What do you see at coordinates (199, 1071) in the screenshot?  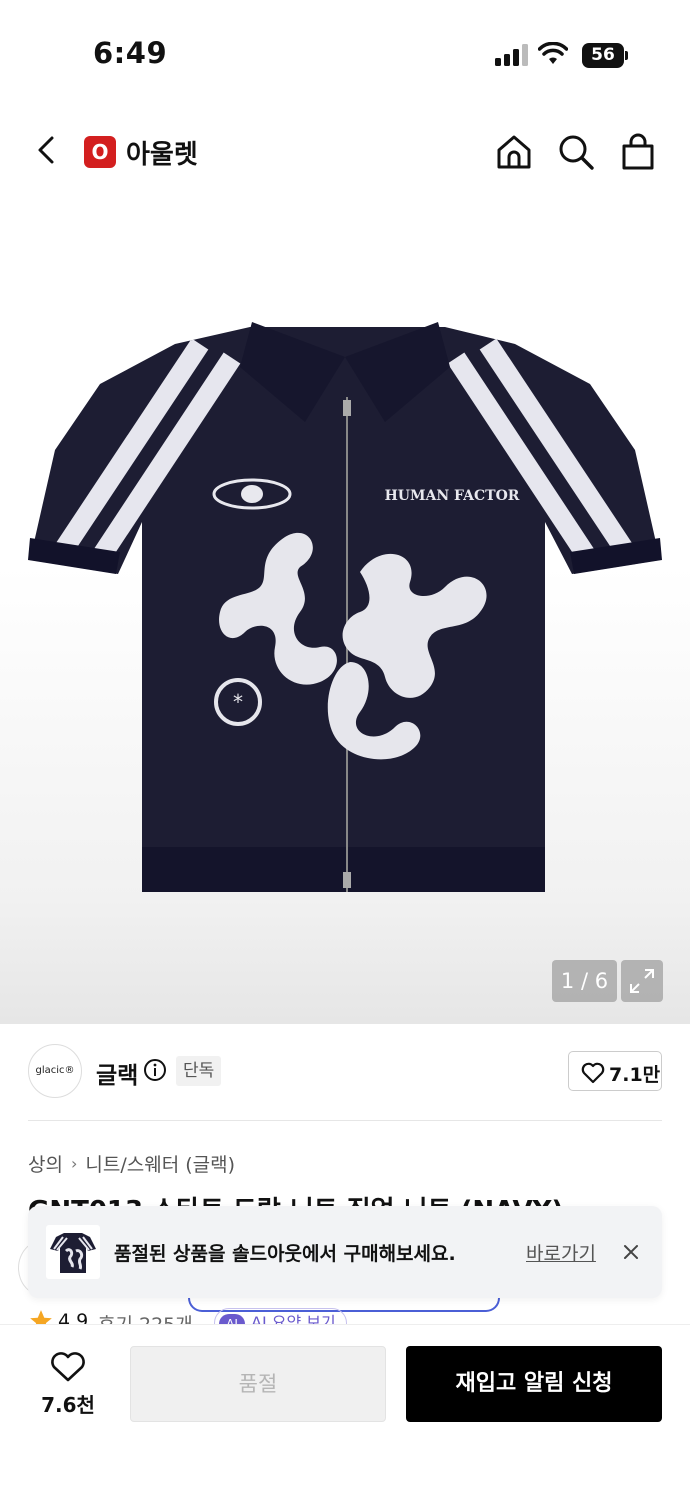 I see `exclusive-badge: 단독` at bounding box center [199, 1071].